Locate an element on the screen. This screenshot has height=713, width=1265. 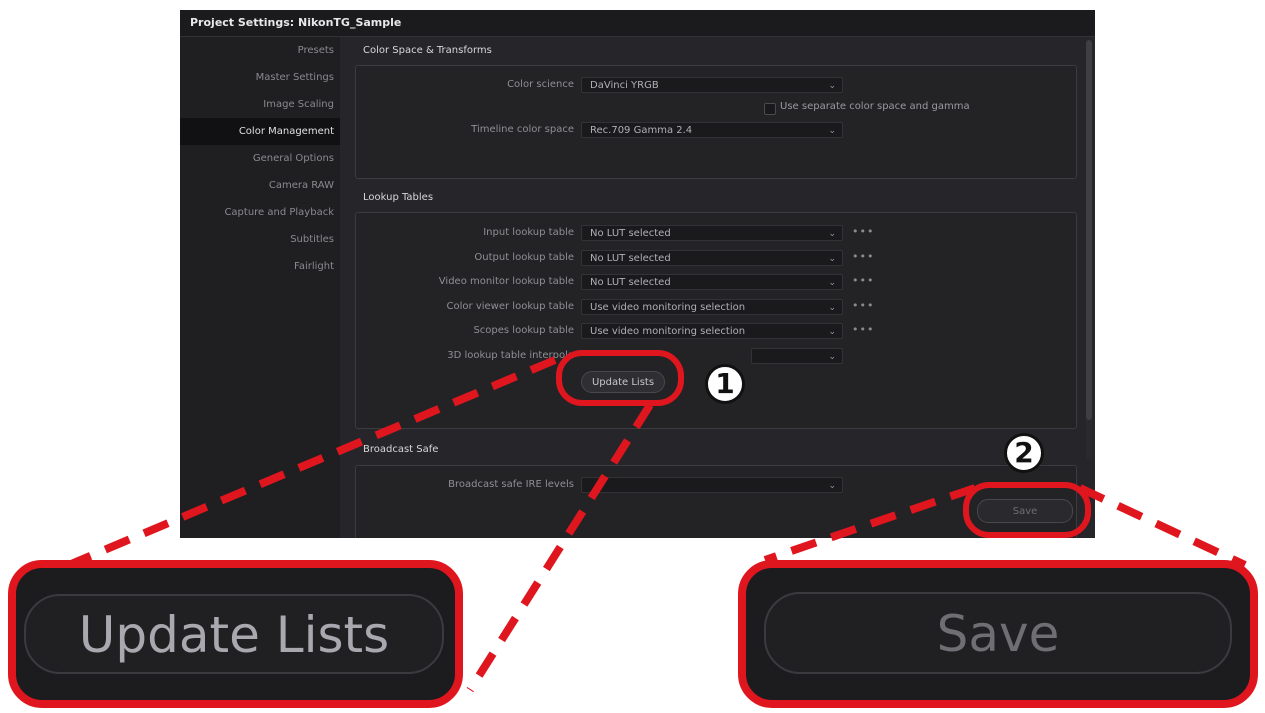
timeline-color-space-select: Rec.709 Gamma 2.4 ⌄ is located at coordinates (712, 130).